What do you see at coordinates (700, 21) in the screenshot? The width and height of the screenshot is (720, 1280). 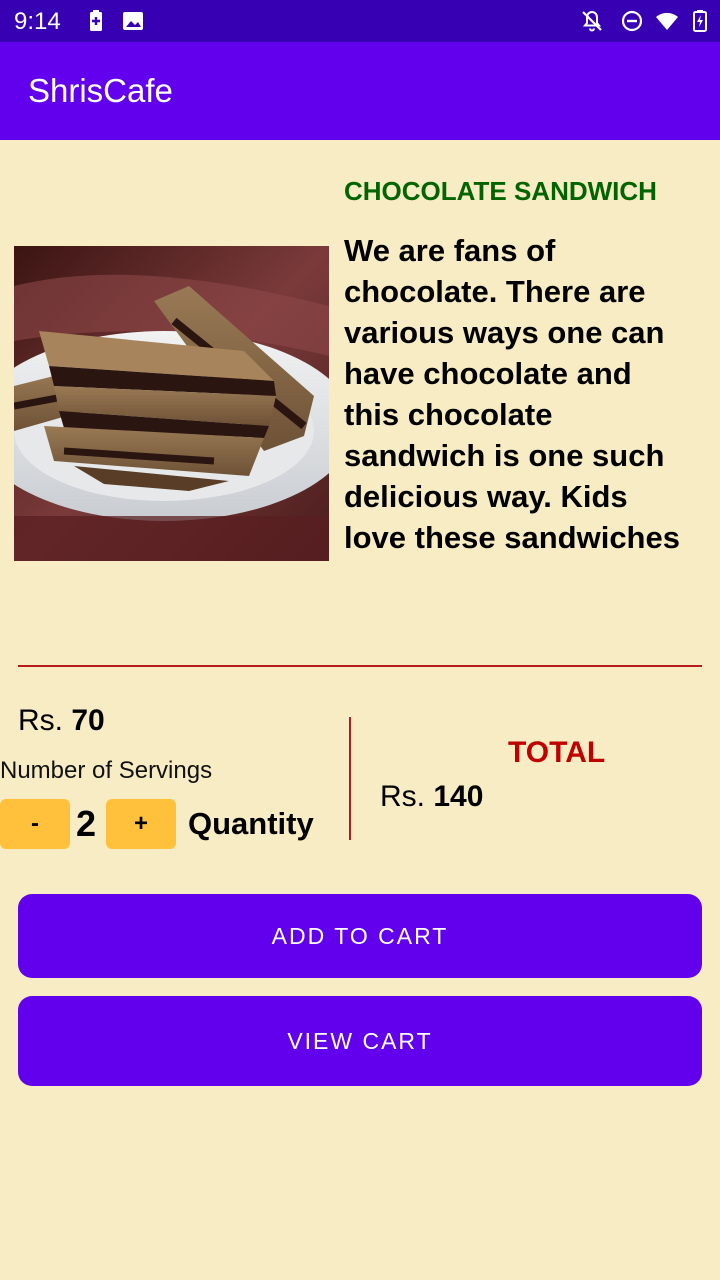 I see `battery-charging-icon` at bounding box center [700, 21].